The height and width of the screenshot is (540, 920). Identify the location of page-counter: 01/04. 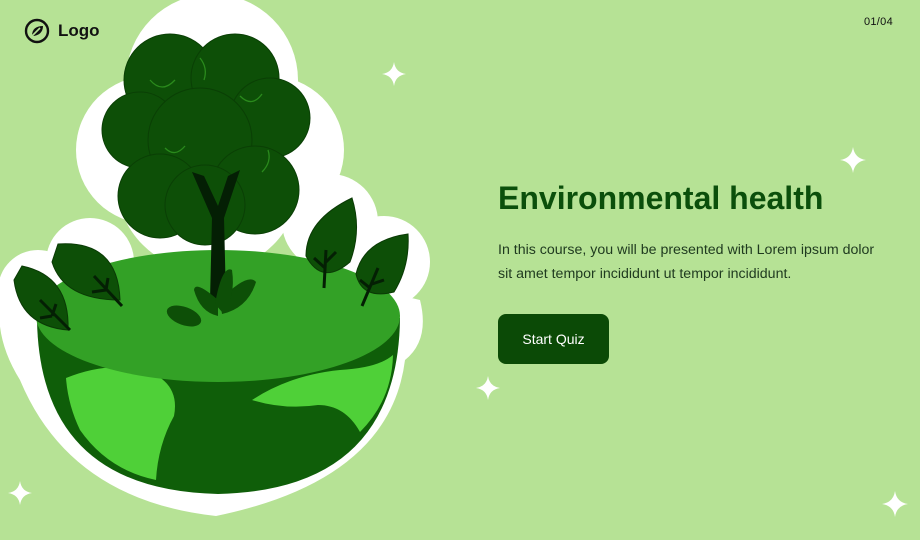
(878, 22).